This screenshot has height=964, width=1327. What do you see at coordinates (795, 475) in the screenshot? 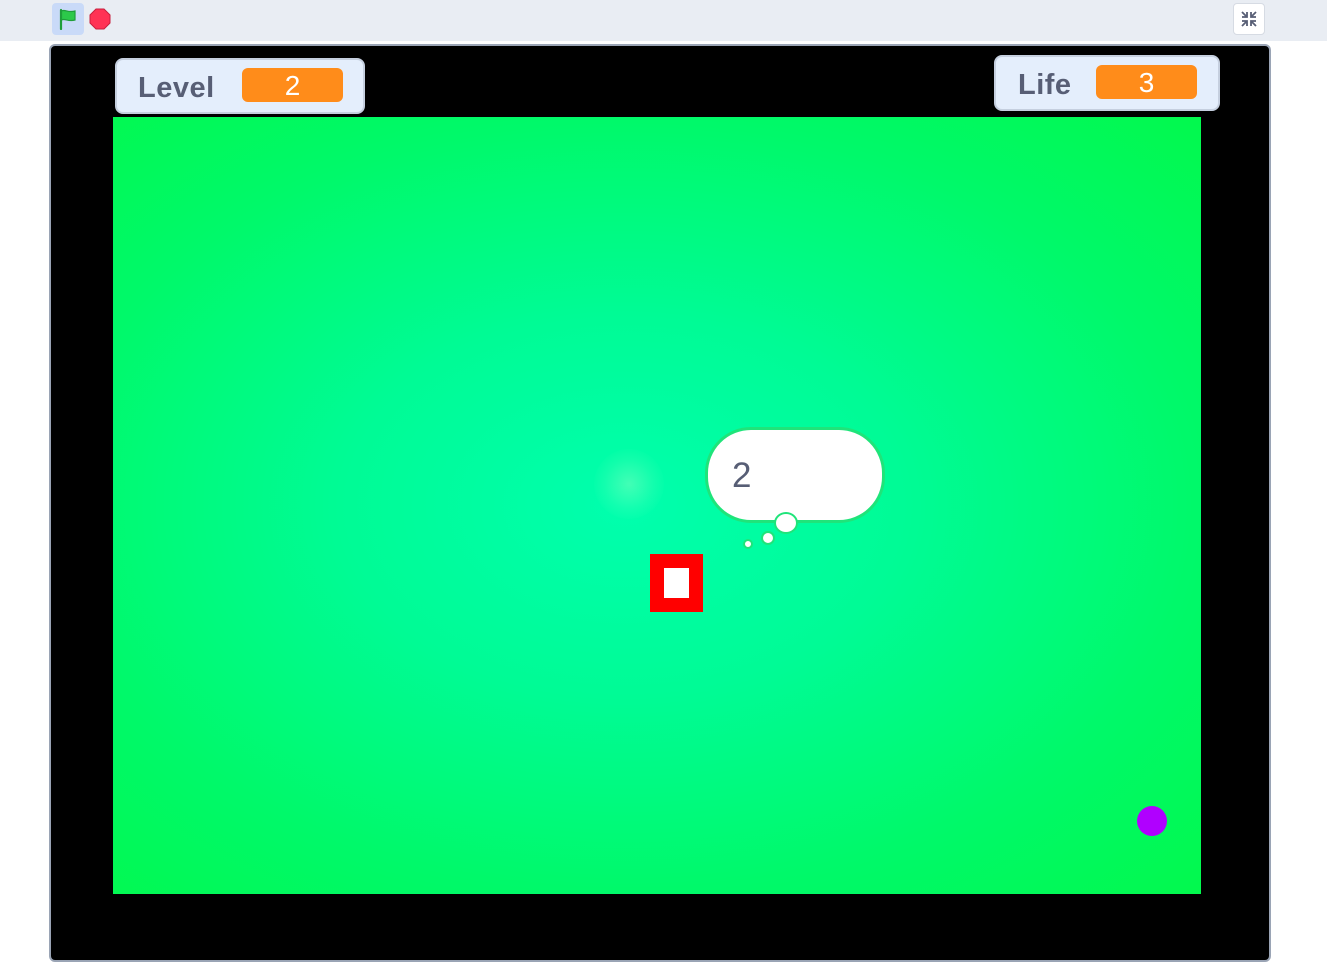
I see `thought-bubble: 2` at bounding box center [795, 475].